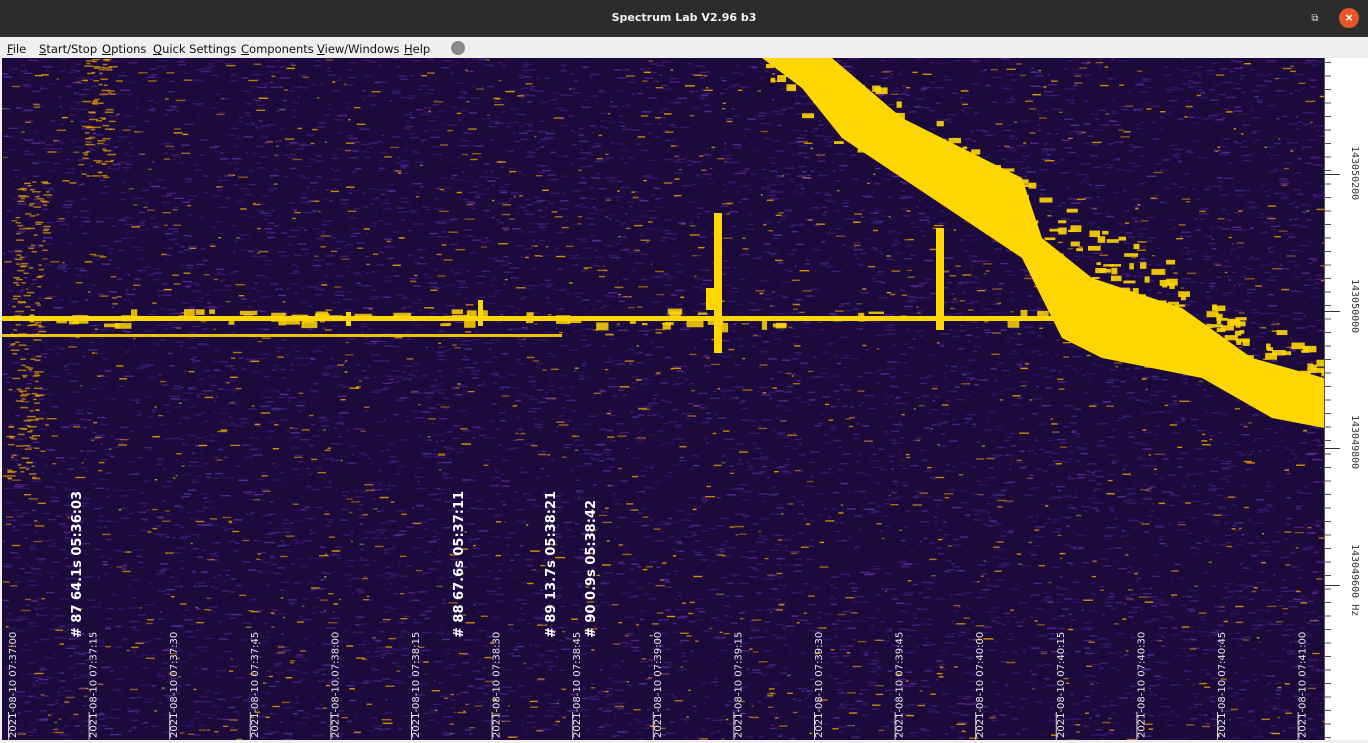 Image resolution: width=1368 pixels, height=743 pixels. Describe the element at coordinates (68, 49) in the screenshot. I see `menu-start-stop: Start/Stop` at that location.